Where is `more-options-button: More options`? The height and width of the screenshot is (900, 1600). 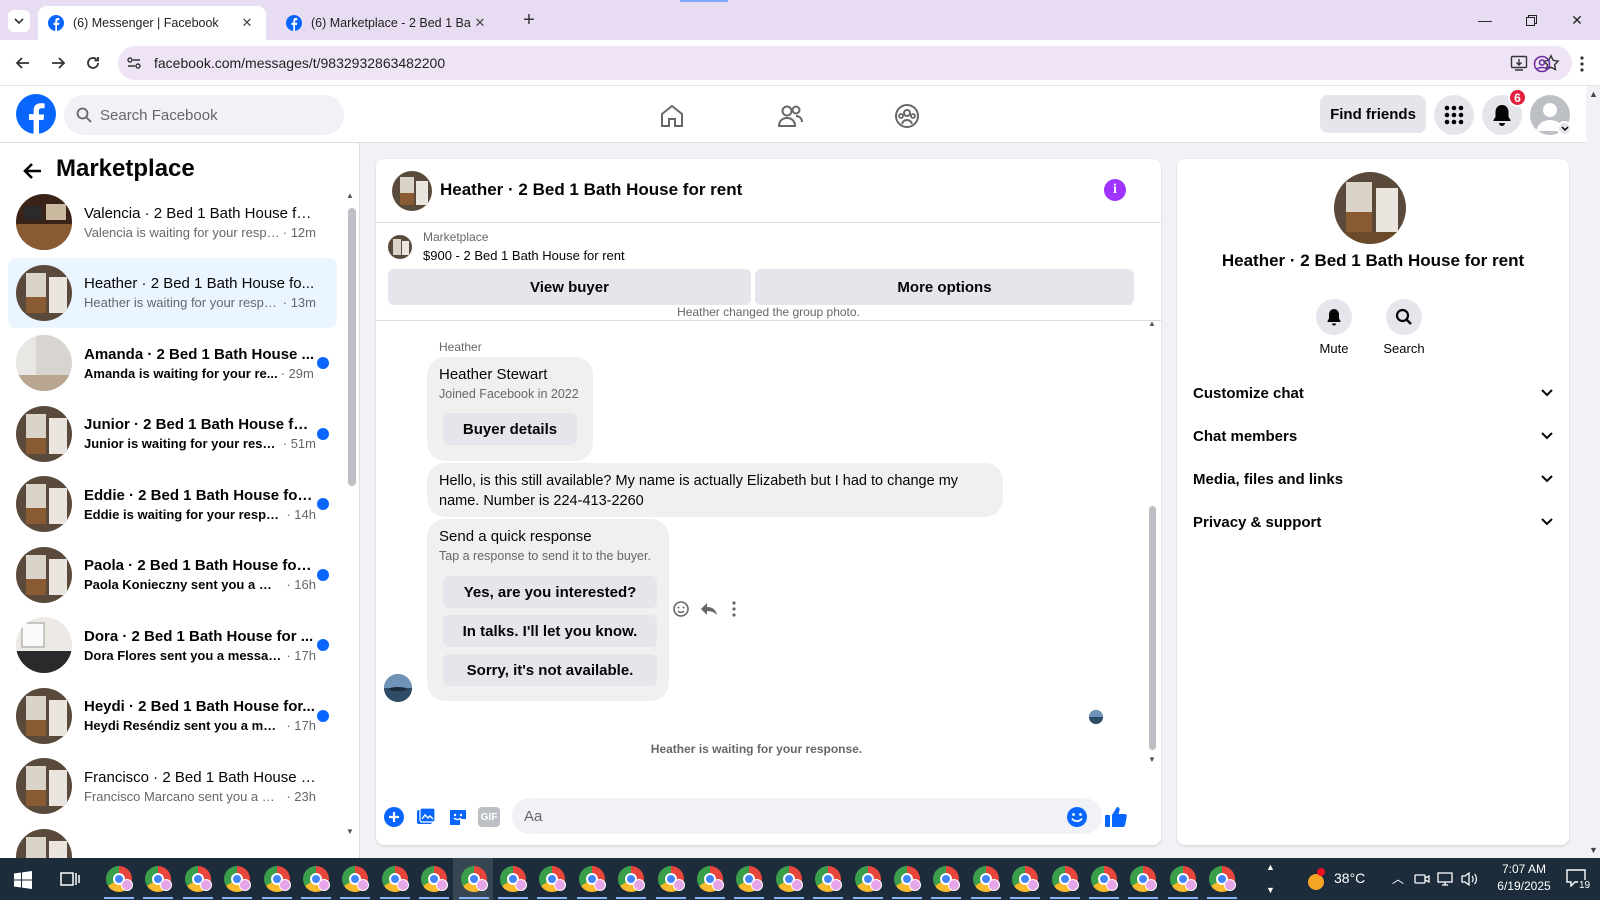 more-options-button: More options is located at coordinates (944, 287).